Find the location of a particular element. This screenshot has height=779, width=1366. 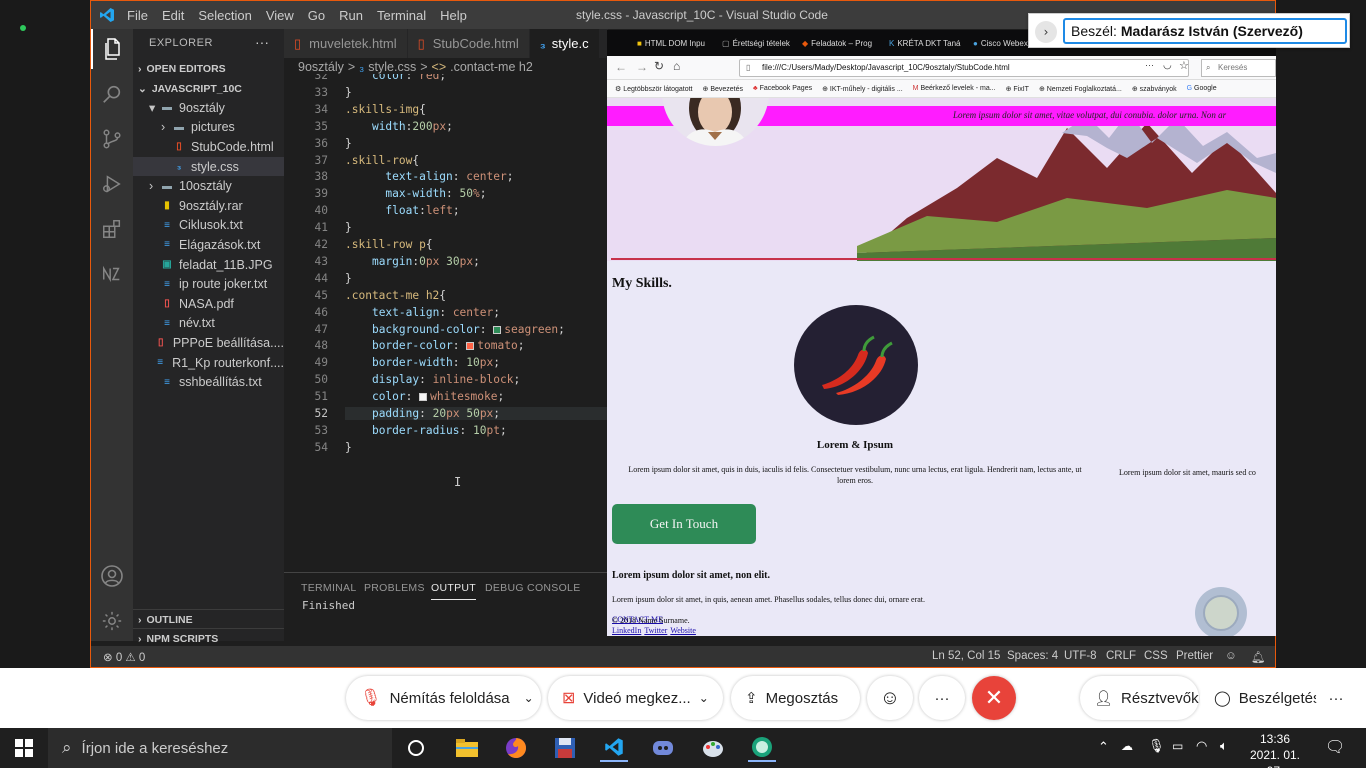

tree-item: ≡ sshbeállítás.txt is located at coordinates (208, 382).